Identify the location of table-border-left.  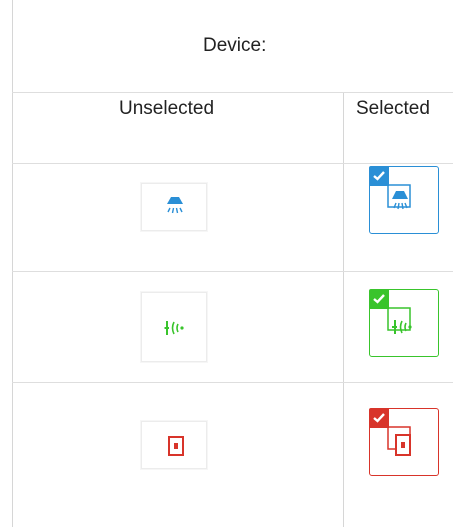
(12, 263).